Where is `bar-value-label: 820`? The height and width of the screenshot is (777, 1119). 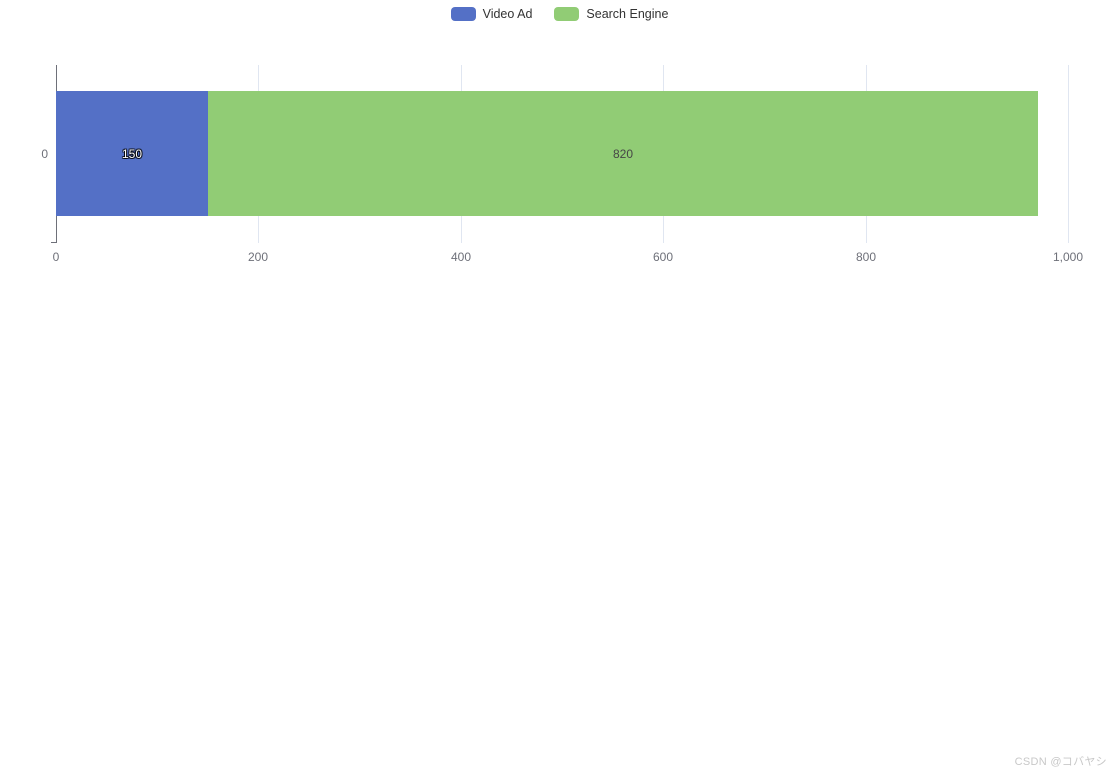
bar-value-label: 820 is located at coordinates (623, 153).